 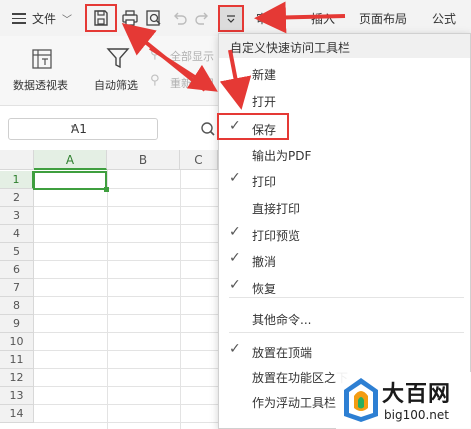 What do you see at coordinates (344, 261) in the screenshot?
I see `menu-item-7: ✓ 撤消` at bounding box center [344, 261].